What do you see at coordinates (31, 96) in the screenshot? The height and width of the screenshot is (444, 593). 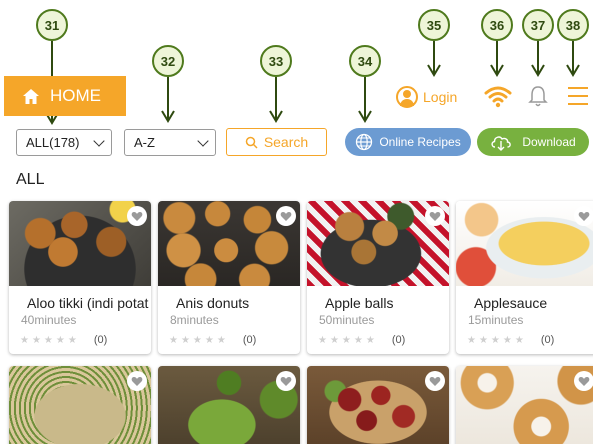 I see `home-icon` at bounding box center [31, 96].